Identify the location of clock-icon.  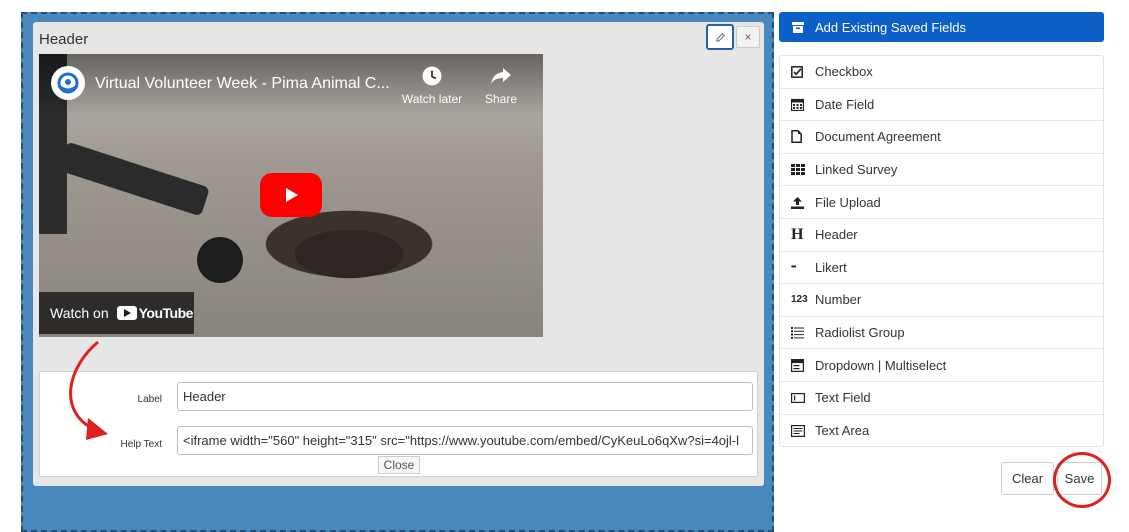
(432, 76).